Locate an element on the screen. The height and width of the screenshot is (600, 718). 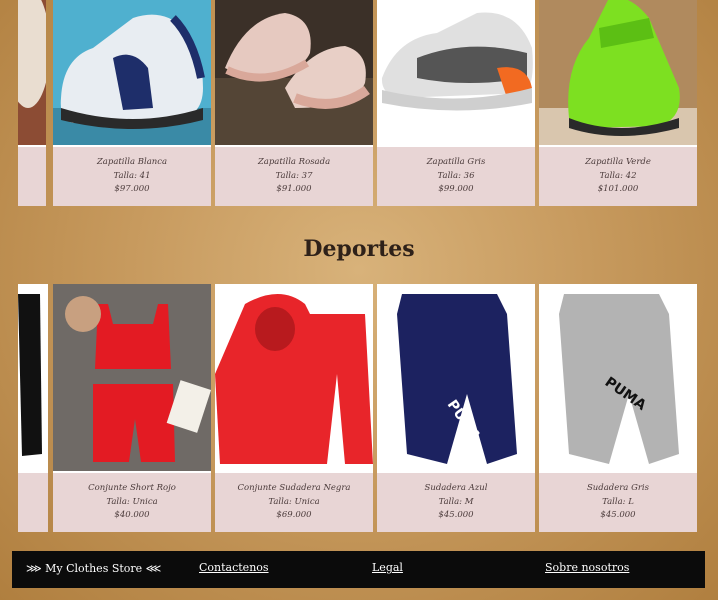
product-card: Zapatilla Verde Talla: 42 $101.000 is located at coordinates (618, 103).